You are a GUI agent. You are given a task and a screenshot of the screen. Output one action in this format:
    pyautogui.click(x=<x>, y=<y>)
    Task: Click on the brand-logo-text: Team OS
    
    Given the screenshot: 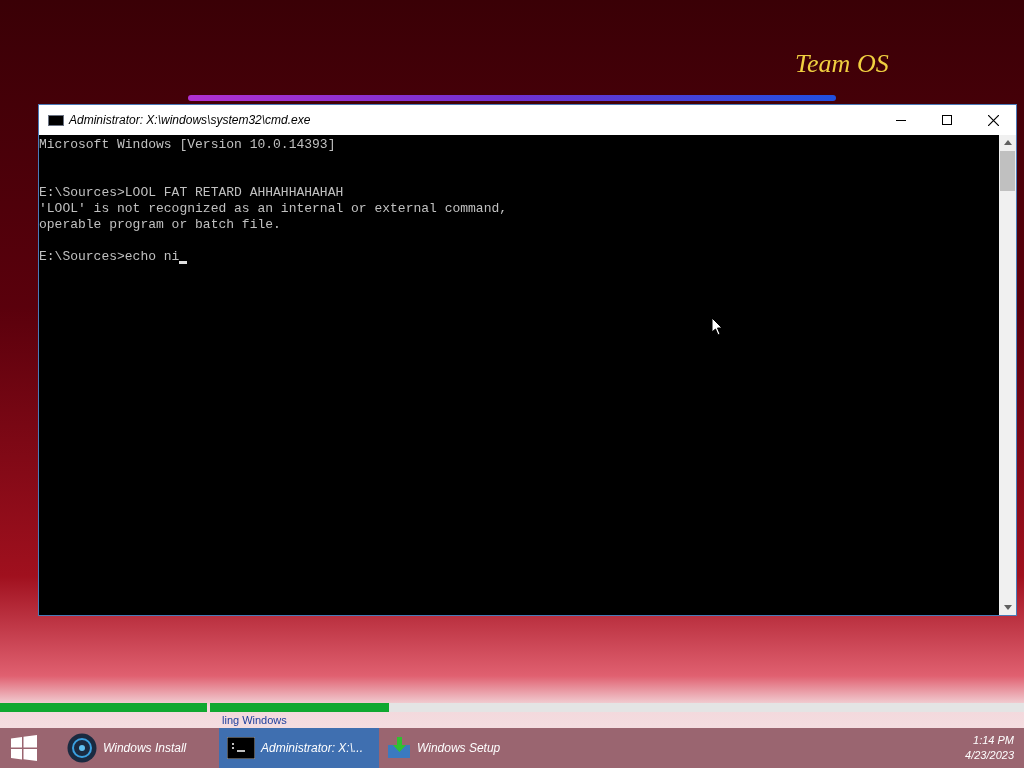 What is the action you would take?
    pyautogui.click(x=842, y=64)
    